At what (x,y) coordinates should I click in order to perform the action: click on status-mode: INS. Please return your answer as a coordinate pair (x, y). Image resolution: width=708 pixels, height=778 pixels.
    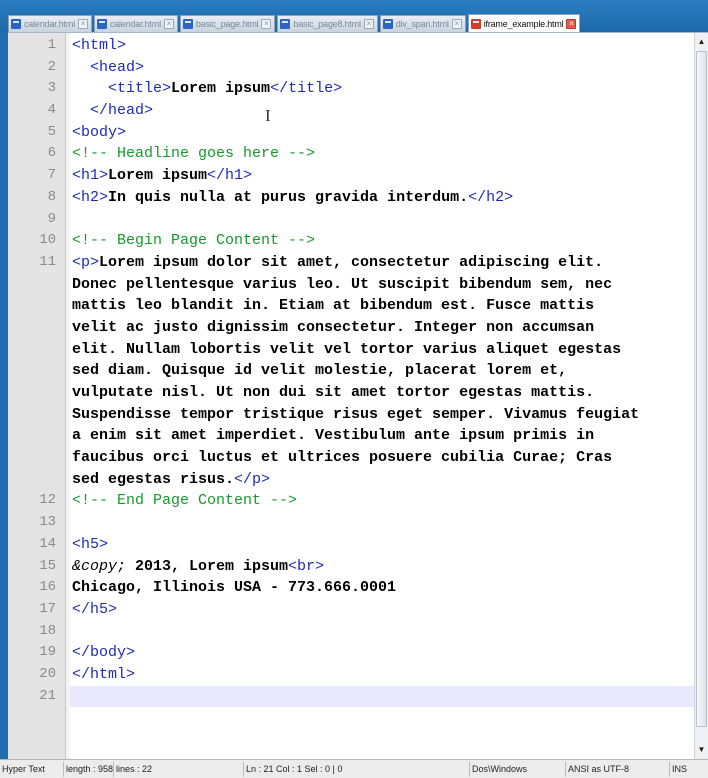
    Looking at the image, I should click on (680, 769).